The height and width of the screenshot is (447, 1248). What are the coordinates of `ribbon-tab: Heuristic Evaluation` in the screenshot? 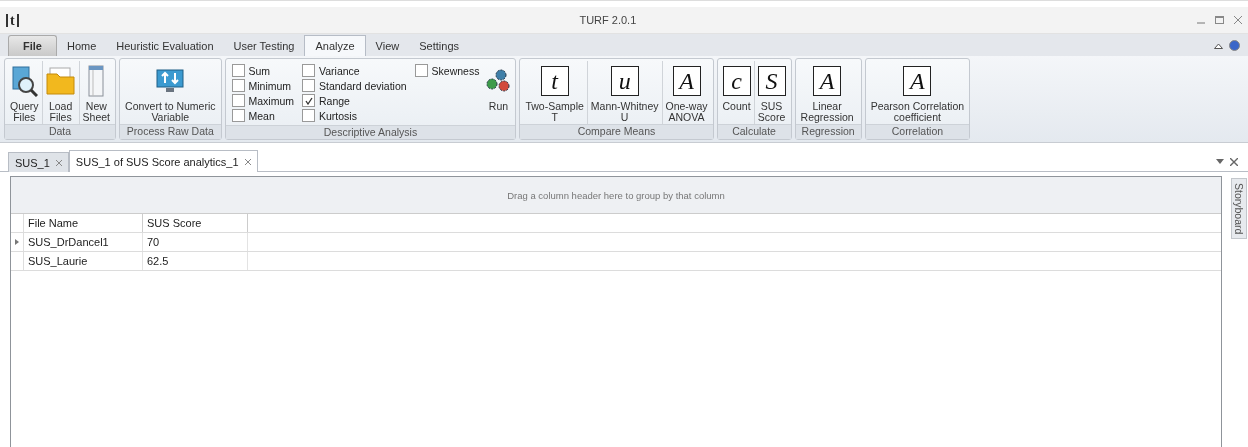 It's located at (165, 46).